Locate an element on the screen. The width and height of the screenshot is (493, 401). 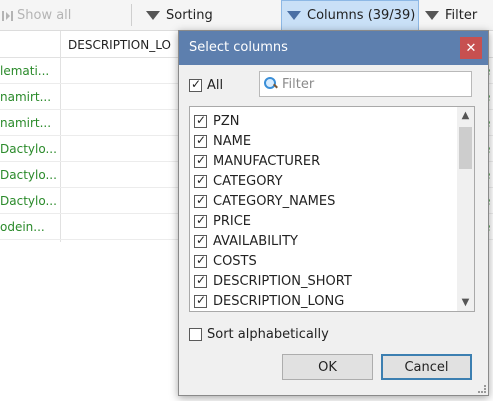
column-label: NAME is located at coordinates (232, 141).